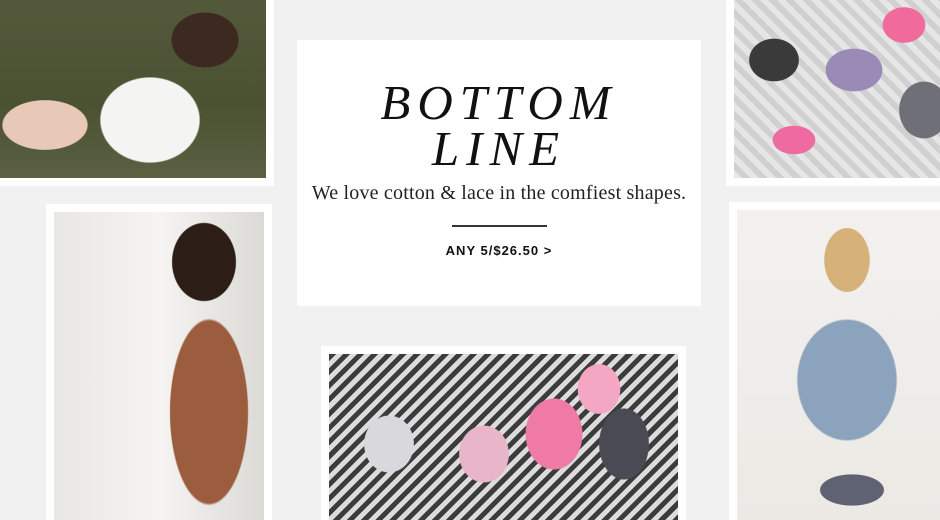 This screenshot has height=520, width=940. Describe the element at coordinates (499, 250) in the screenshot. I see `shop-offer-link: ANY 5/$26.50 >` at that location.